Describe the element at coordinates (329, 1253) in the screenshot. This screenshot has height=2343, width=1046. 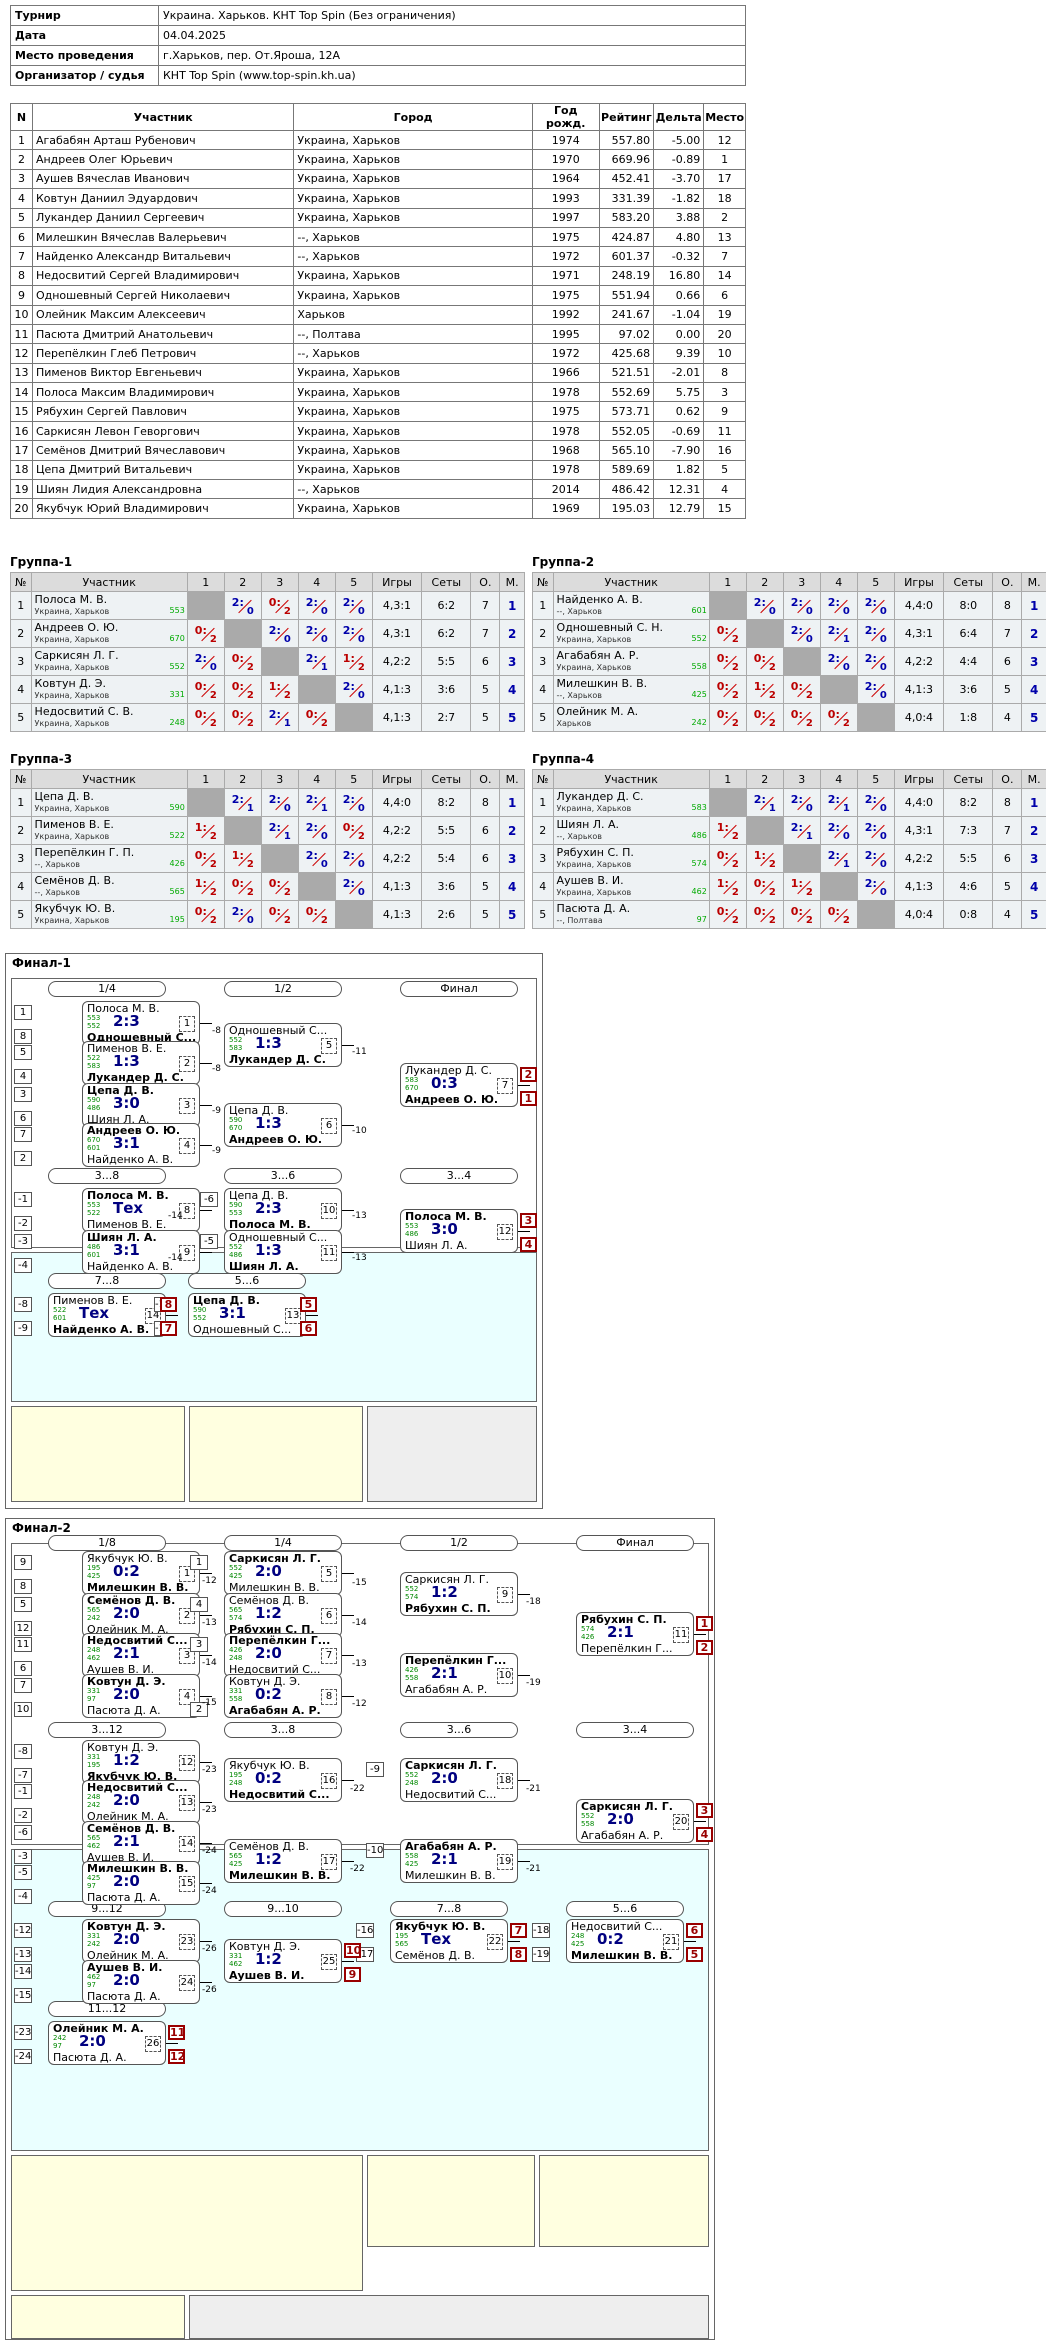
I see `match-number: 11` at that location.